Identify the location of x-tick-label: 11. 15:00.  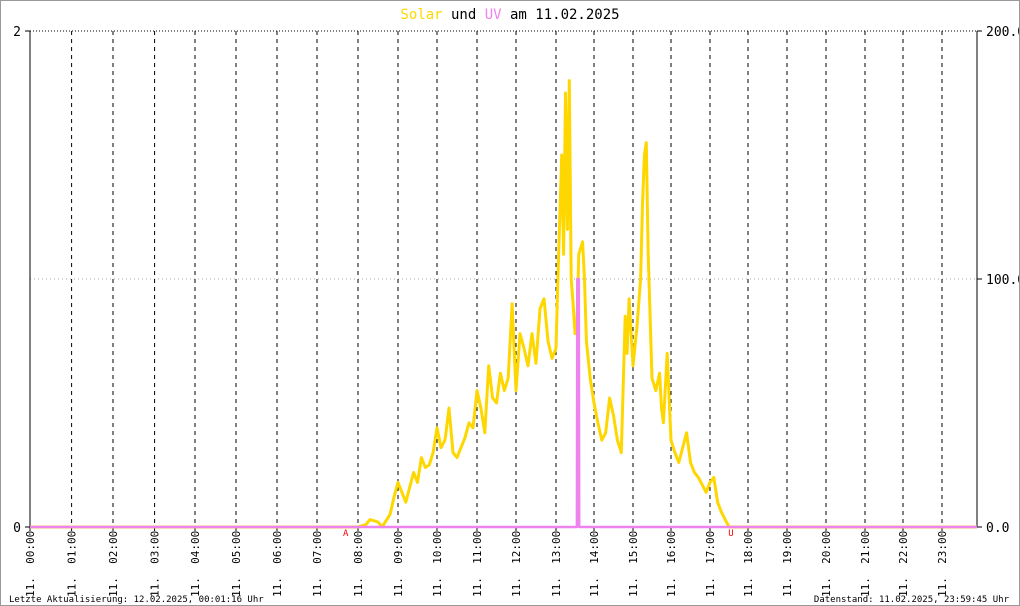
(633, 564).